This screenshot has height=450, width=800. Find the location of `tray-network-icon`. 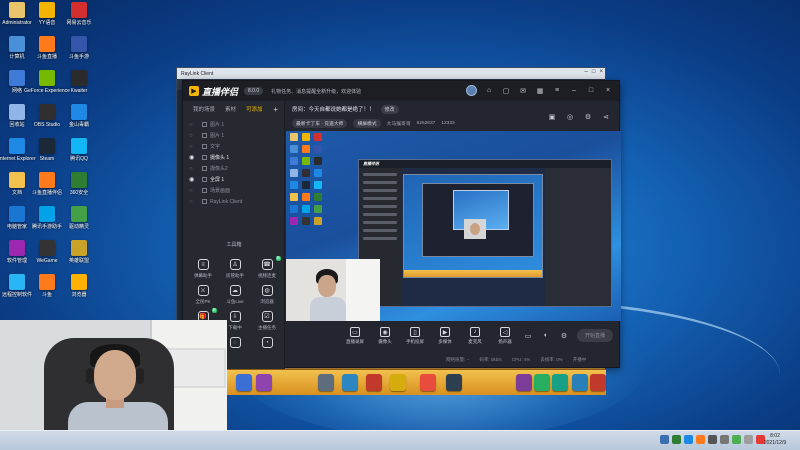

tray-network-icon is located at coordinates (712, 439).